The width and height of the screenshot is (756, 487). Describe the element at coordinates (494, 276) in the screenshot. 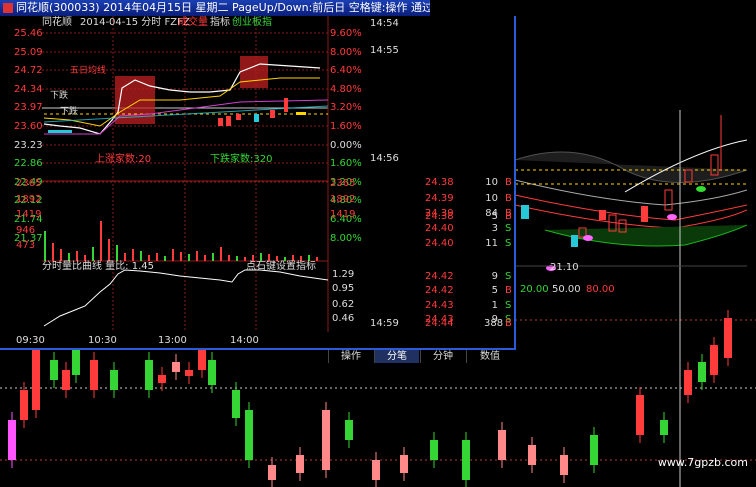

I see `tick-volume: 9` at that location.